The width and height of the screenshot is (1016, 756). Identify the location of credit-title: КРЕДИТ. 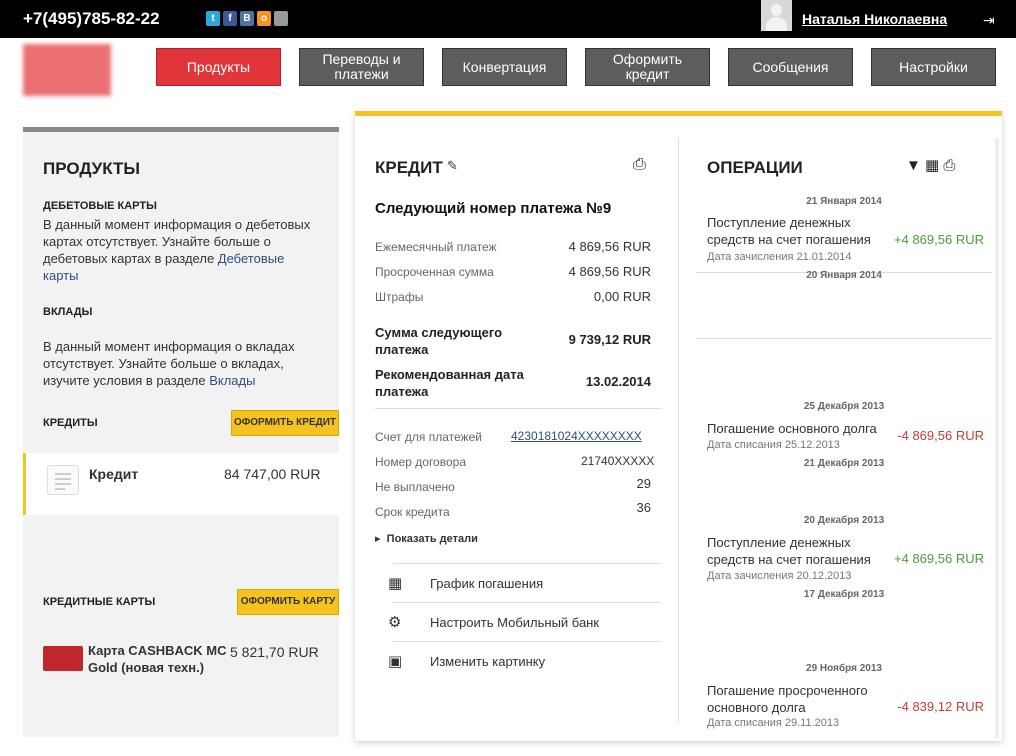
(409, 167).